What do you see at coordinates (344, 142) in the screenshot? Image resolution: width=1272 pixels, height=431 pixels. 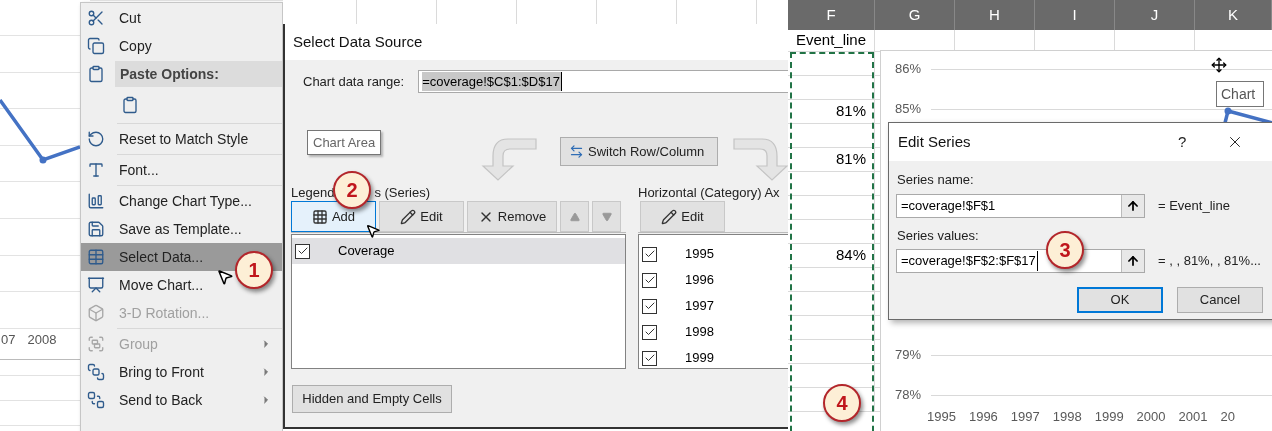 I see `tooltip: Chart Area` at bounding box center [344, 142].